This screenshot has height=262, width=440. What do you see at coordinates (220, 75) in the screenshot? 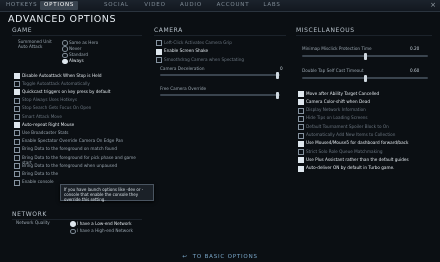
I see `camera-deceleration-slider` at bounding box center [220, 75].